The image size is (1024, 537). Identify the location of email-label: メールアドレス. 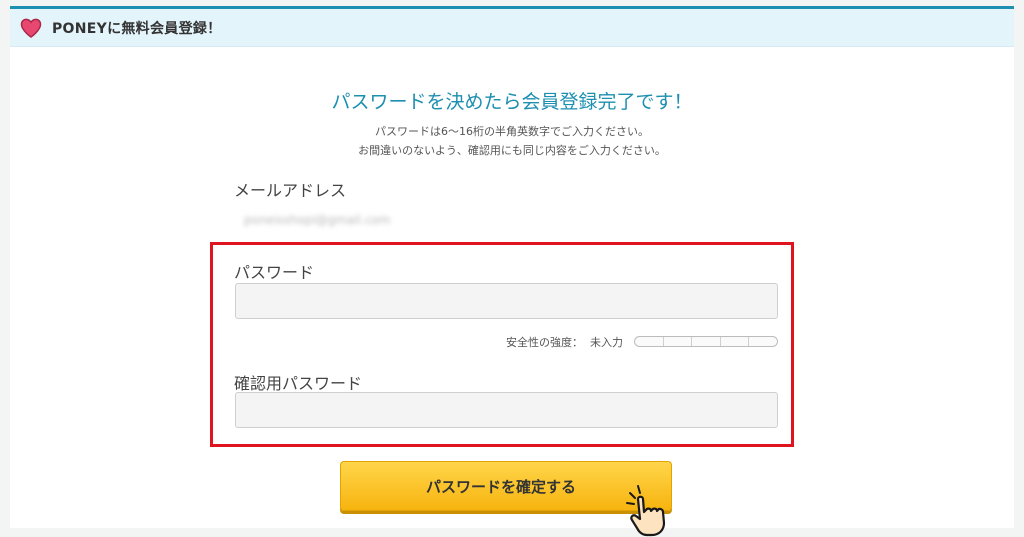
(290, 190).